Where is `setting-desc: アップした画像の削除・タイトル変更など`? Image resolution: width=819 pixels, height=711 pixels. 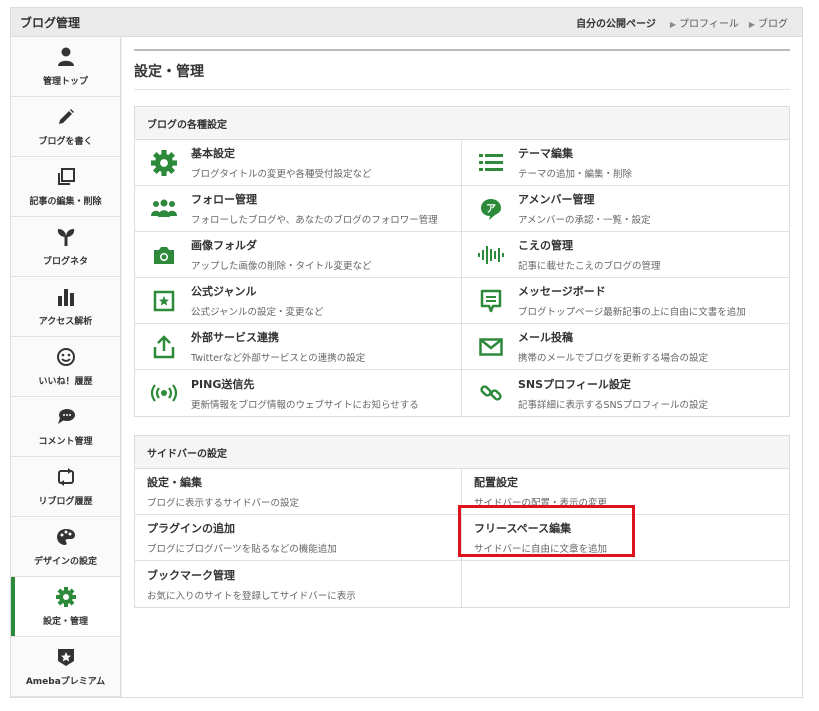
setting-desc: アップした画像の削除・タイトル変更など is located at coordinates (281, 266).